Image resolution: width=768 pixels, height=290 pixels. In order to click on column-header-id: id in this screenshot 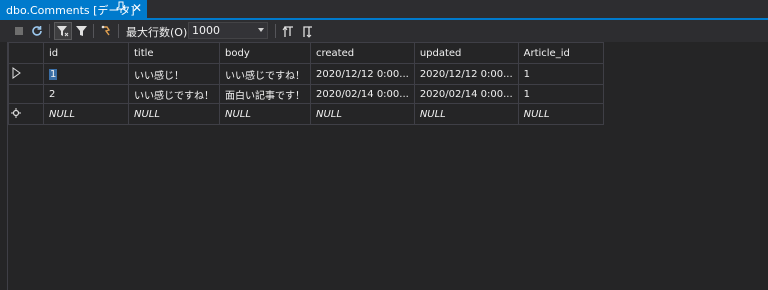, I will do `click(86, 53)`.